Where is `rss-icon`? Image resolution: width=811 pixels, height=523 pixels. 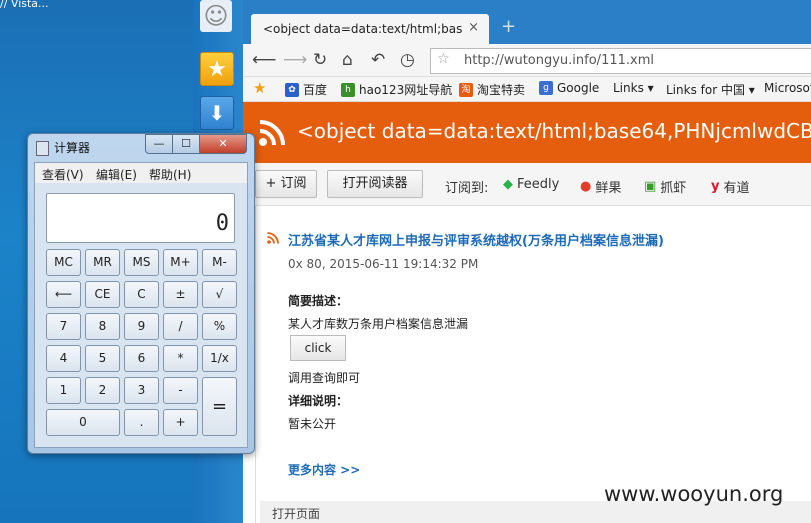
rss-icon is located at coordinates (272, 133).